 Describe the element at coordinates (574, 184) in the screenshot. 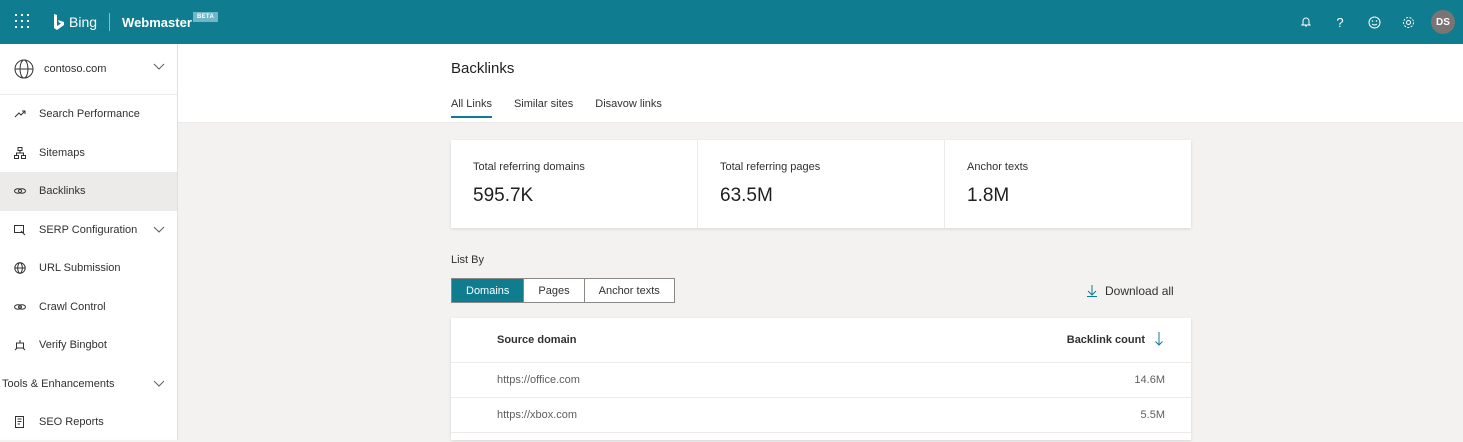

I see `stat-referring-domains: Total referring domains 595.7K` at that location.